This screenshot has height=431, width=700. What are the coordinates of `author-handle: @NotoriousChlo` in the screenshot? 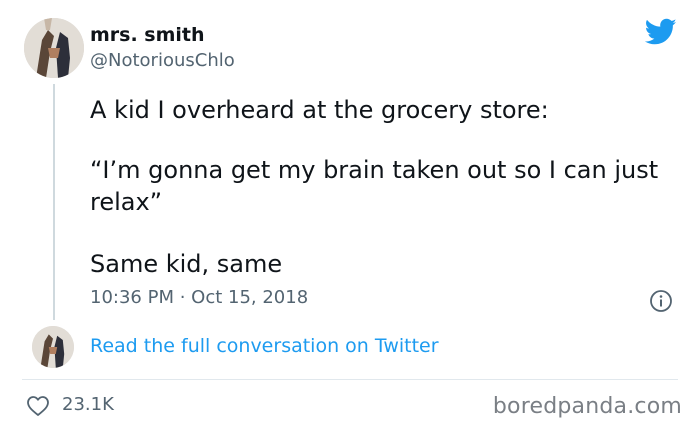 It's located at (162, 60).